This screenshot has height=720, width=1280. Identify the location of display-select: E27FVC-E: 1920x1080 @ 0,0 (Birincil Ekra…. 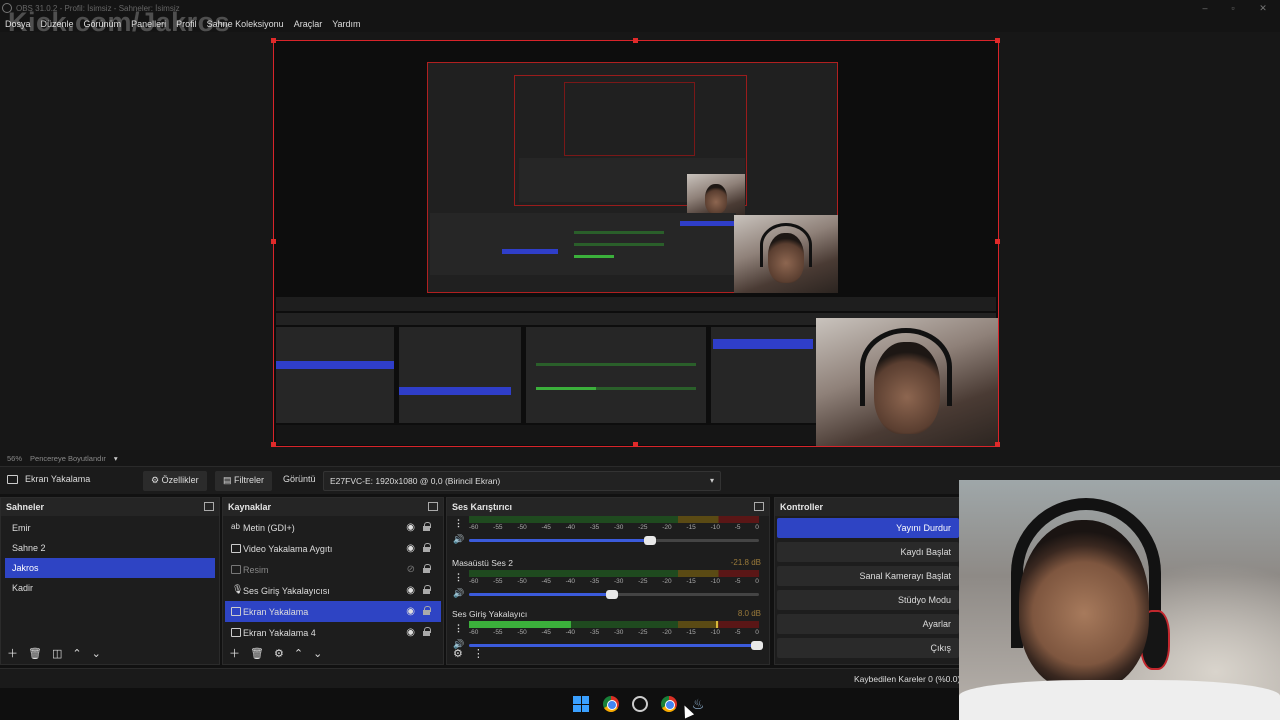
(522, 481).